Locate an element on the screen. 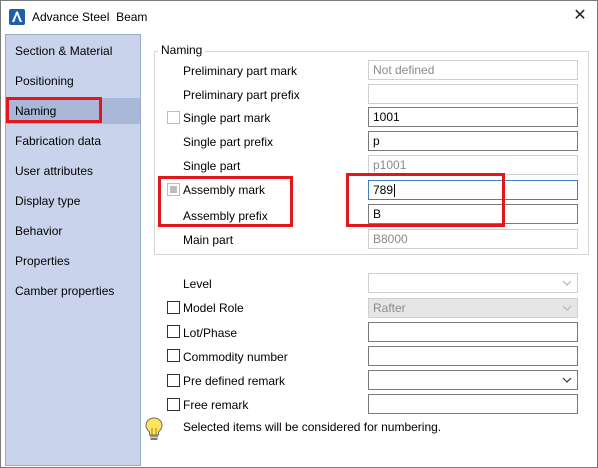  assembly-fields-highlight-box is located at coordinates (425, 200).